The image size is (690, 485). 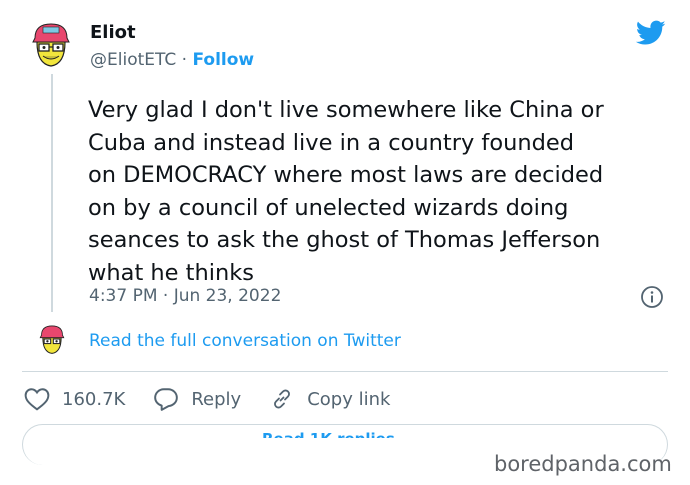 I want to click on reply-button: Reply, so click(x=197, y=399).